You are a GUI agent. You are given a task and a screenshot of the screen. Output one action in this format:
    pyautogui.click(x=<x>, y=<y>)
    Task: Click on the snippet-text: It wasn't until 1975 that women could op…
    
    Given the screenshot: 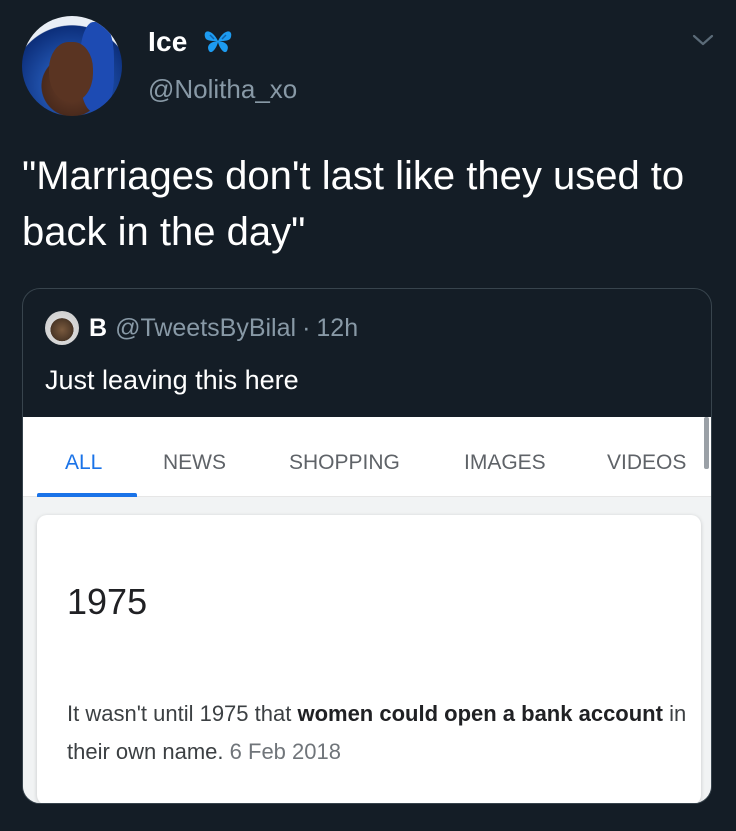 What is the action you would take?
    pyautogui.click(x=377, y=733)
    